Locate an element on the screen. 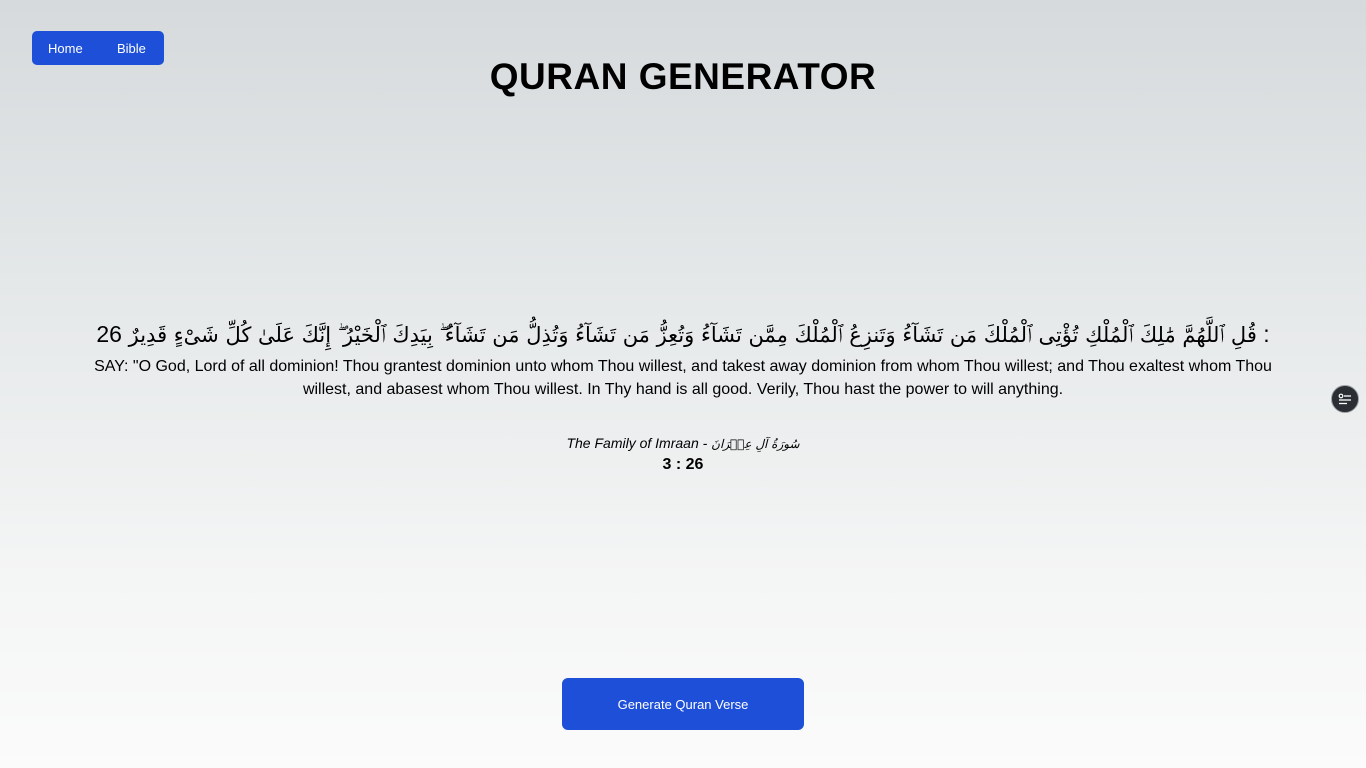 This screenshot has height=768, width=1366. list-settings-icon is located at coordinates (1345, 399).